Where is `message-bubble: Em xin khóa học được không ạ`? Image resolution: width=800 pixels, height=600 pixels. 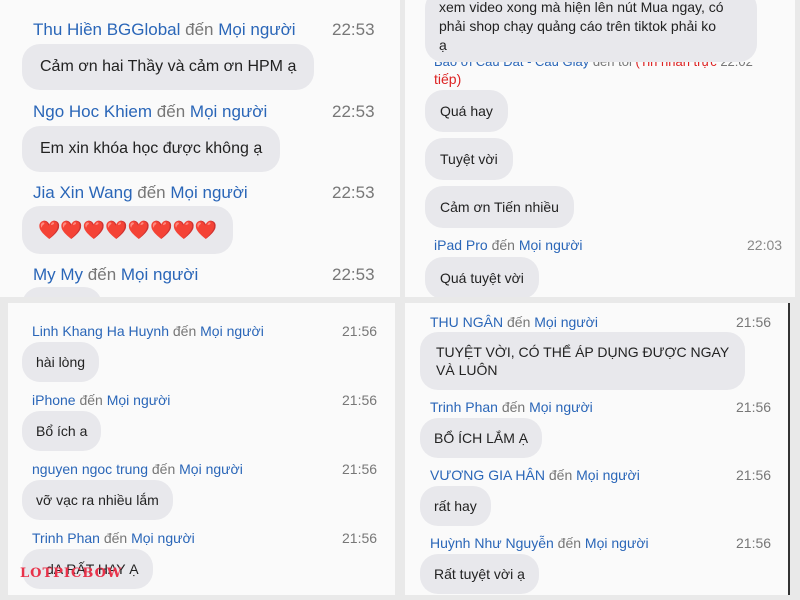
message-bubble: Em xin khóa học được không ạ is located at coordinates (151, 149).